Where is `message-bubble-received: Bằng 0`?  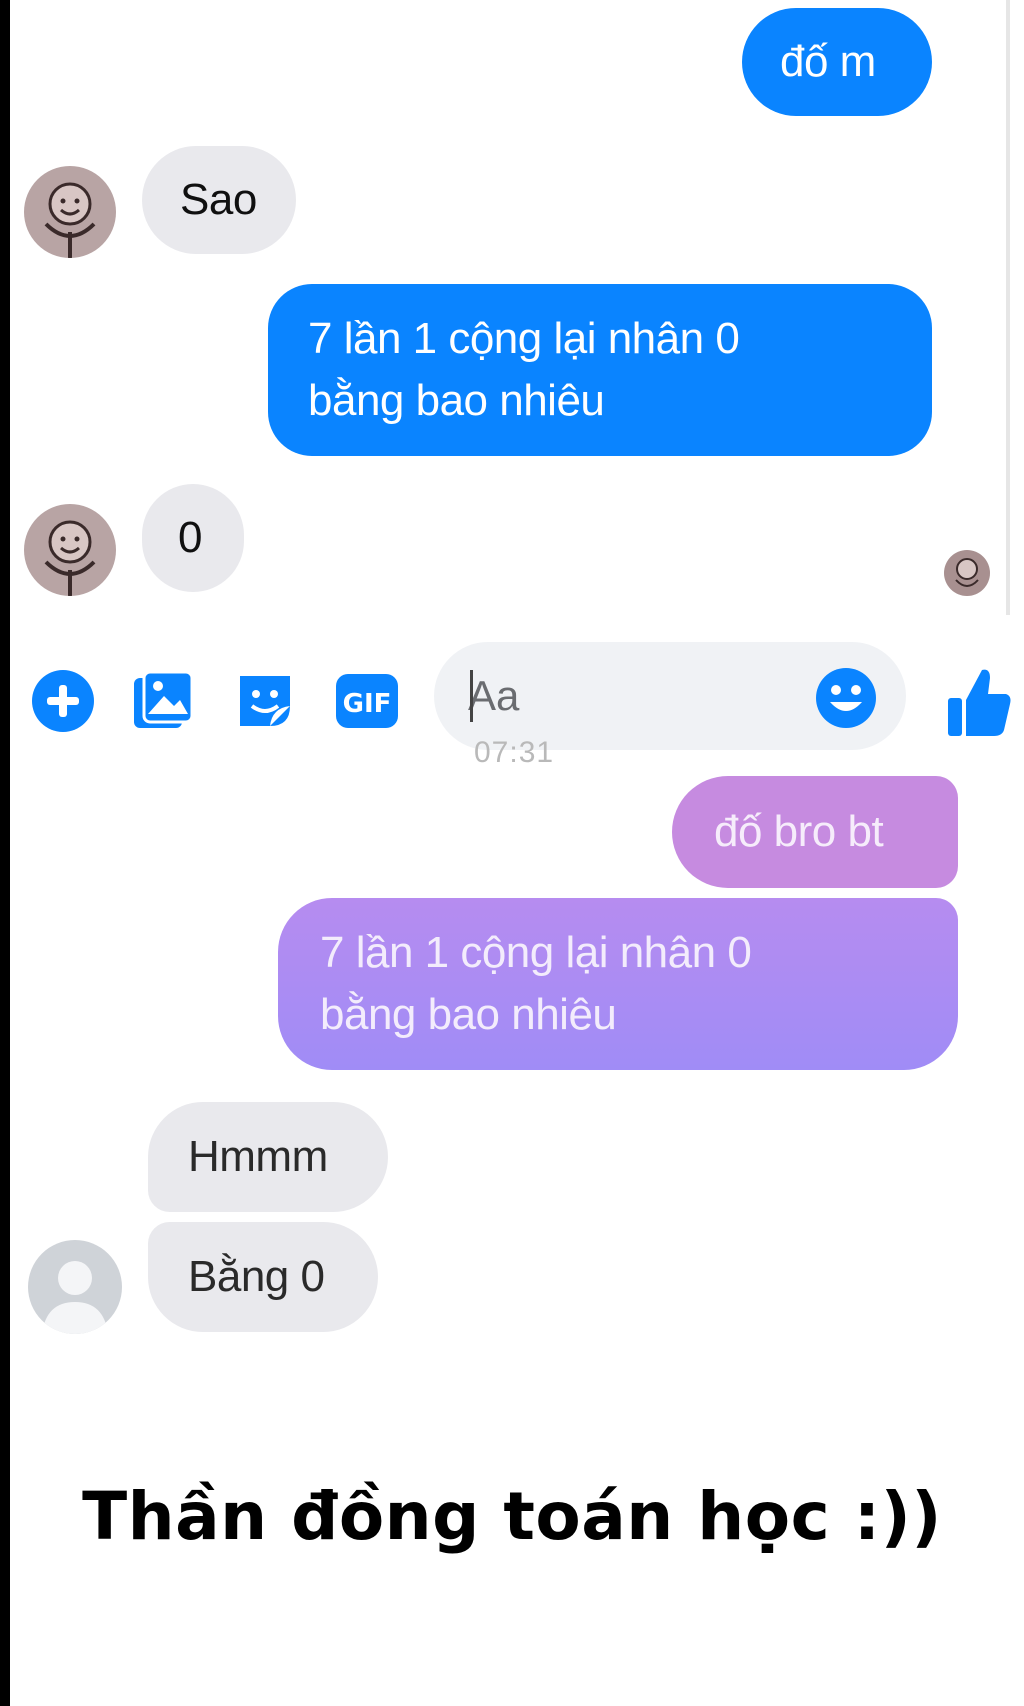 message-bubble-received: Bằng 0 is located at coordinates (263, 1277).